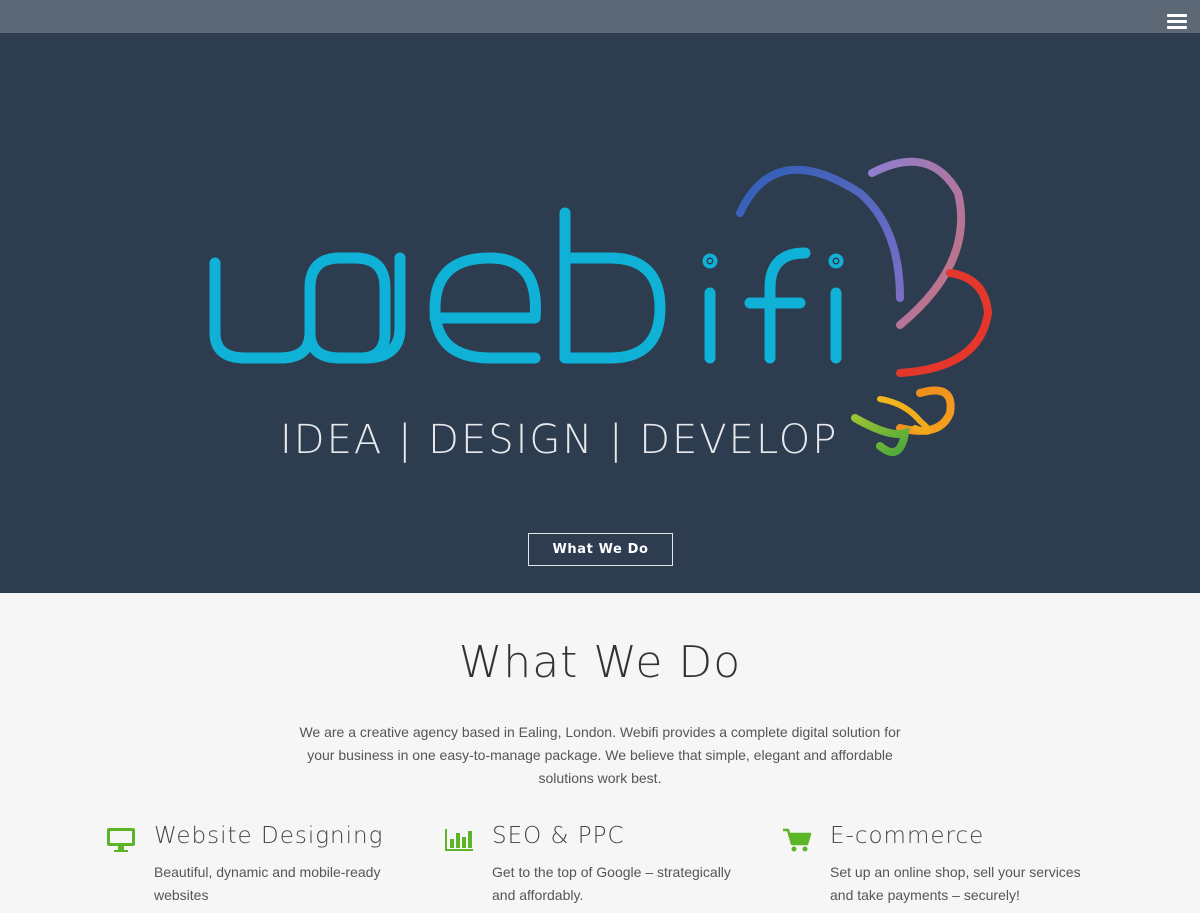 The height and width of the screenshot is (913, 1200). I want to click on monitor-icon, so click(121, 840).